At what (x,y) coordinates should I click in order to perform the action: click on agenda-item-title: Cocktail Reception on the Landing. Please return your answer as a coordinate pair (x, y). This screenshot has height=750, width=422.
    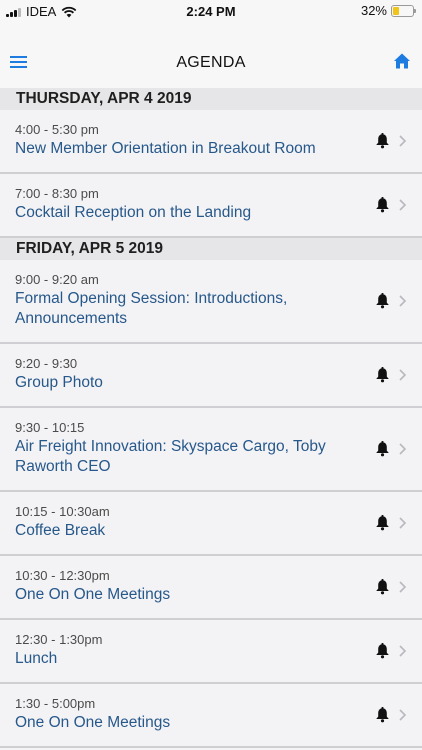
    Looking at the image, I should click on (133, 212).